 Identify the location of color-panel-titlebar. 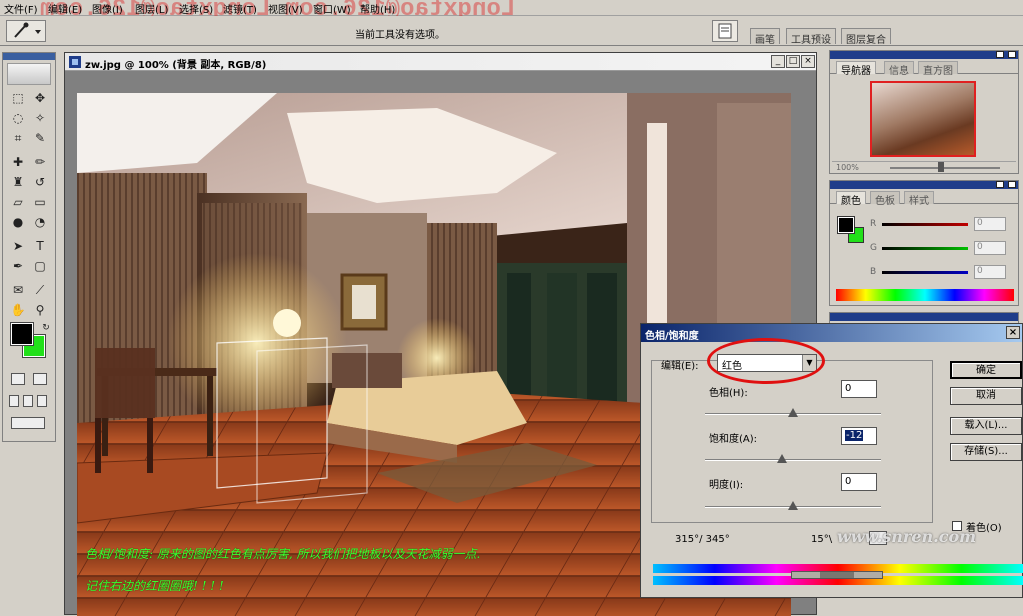
(924, 185).